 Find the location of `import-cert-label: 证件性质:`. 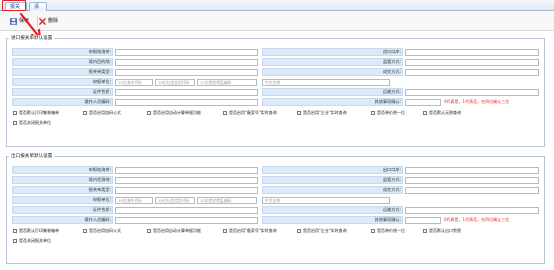

import-cert-label: 证件性质: is located at coordinates (101, 91).